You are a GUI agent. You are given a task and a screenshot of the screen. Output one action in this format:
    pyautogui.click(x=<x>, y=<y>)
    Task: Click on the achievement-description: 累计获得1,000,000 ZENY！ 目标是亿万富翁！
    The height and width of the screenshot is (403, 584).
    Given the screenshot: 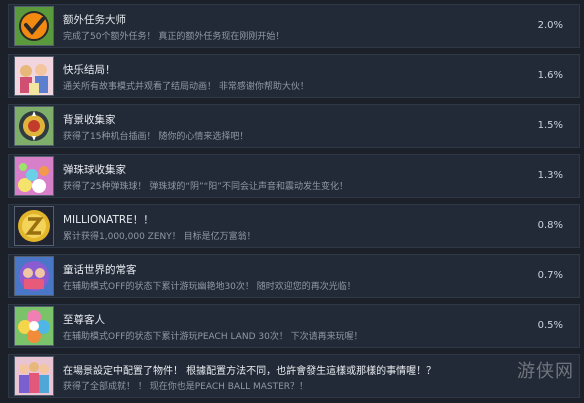 What is the action you would take?
    pyautogui.click(x=159, y=237)
    